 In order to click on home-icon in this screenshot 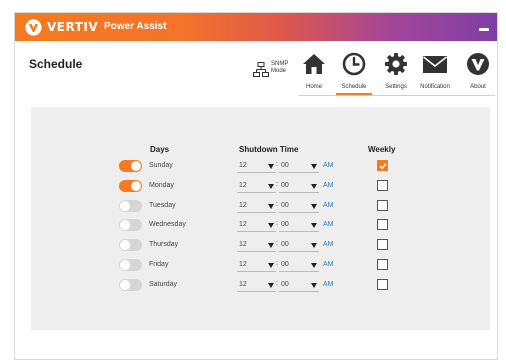, I will do `click(314, 64)`.